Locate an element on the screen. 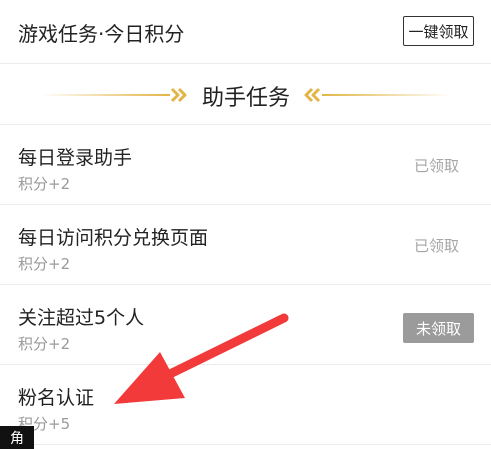 The width and height of the screenshot is (491, 449). task-name: 关注超过5个人 is located at coordinates (81, 318).